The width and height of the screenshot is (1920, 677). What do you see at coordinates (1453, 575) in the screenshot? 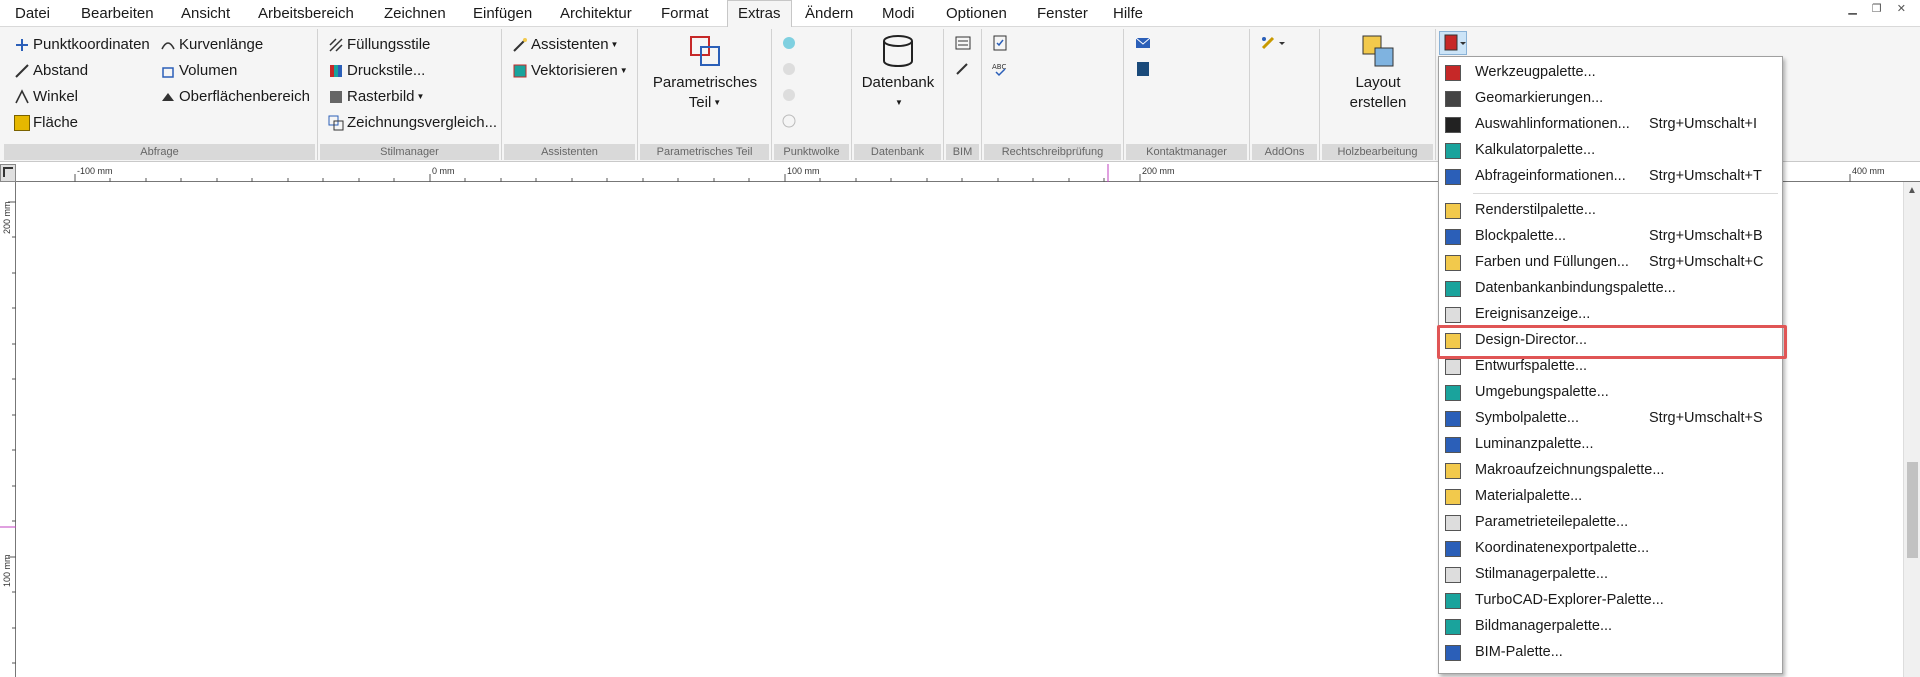
I see `style-manager-icon` at bounding box center [1453, 575].